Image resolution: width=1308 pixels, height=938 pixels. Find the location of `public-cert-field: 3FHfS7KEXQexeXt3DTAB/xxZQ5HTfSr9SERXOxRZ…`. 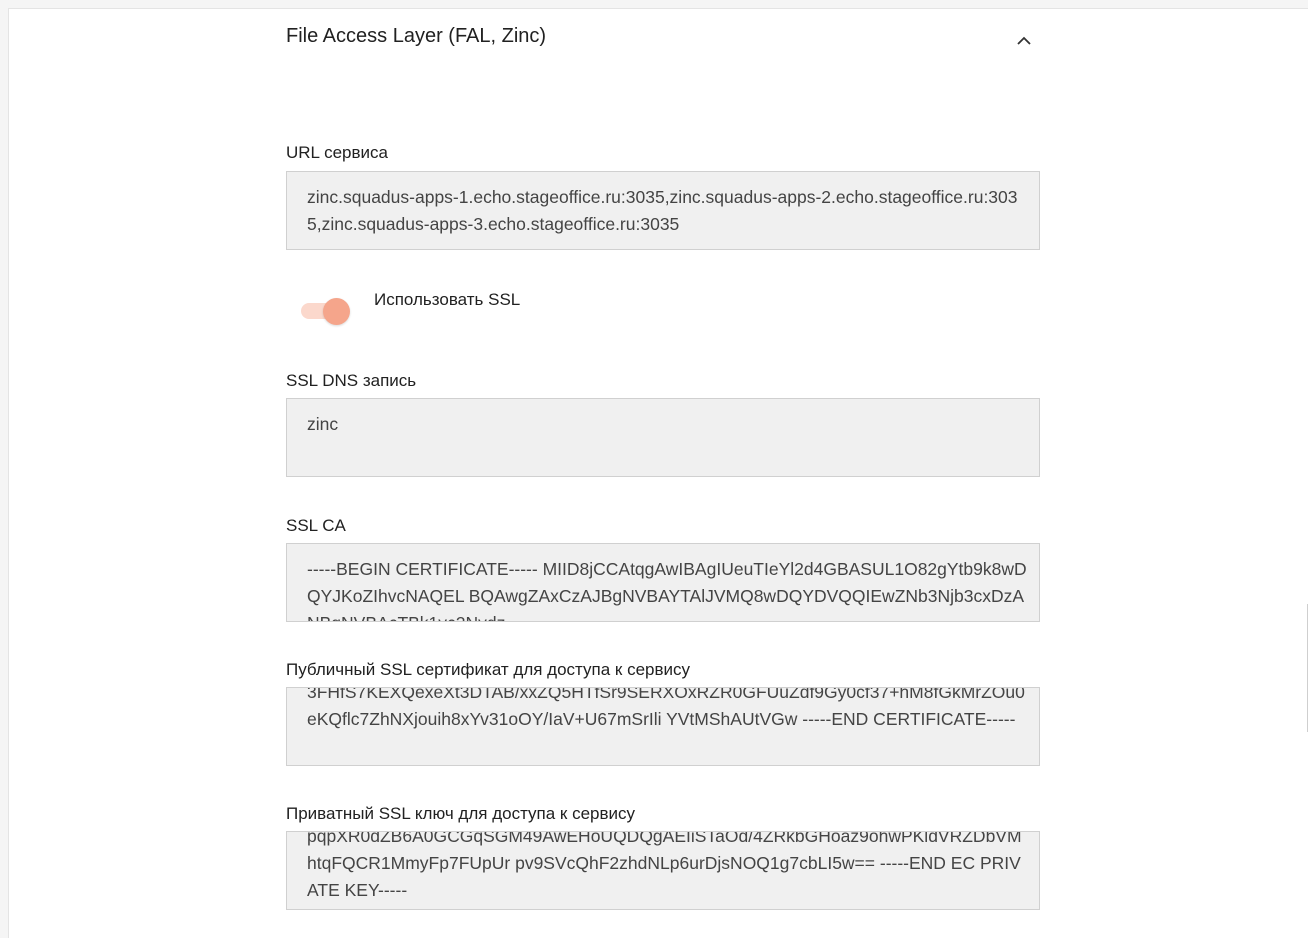

public-cert-field: 3FHfS7KEXQexeXt3DTAB/xxZQ5HTfSr9SERXOxRZ… is located at coordinates (663, 726).